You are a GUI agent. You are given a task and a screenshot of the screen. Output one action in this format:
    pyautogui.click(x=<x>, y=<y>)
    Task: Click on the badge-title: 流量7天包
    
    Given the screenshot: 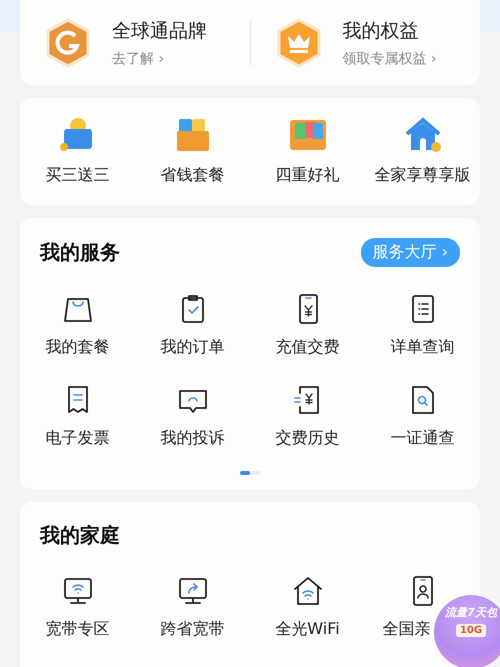 What is the action you would take?
    pyautogui.click(x=471, y=612)
    